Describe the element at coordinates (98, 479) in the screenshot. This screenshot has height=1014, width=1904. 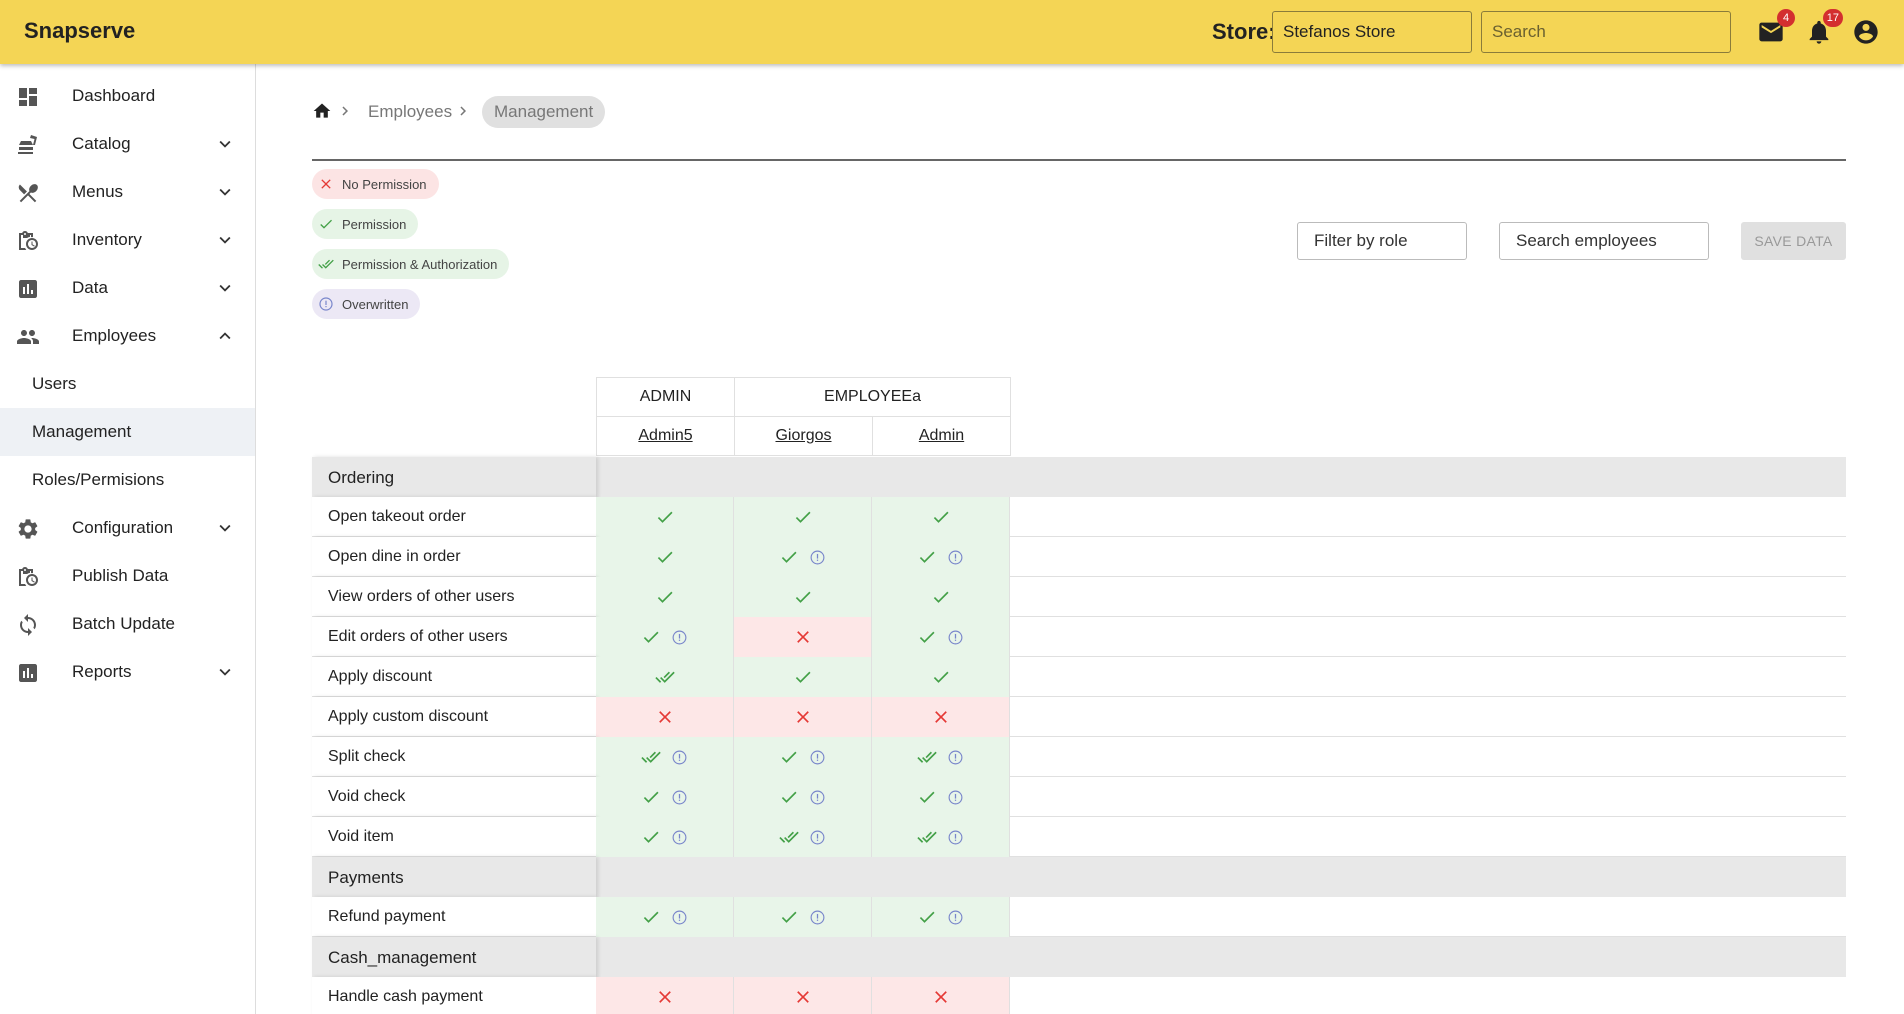
I see `sidebar-item-label: Roles/Permisions` at that location.